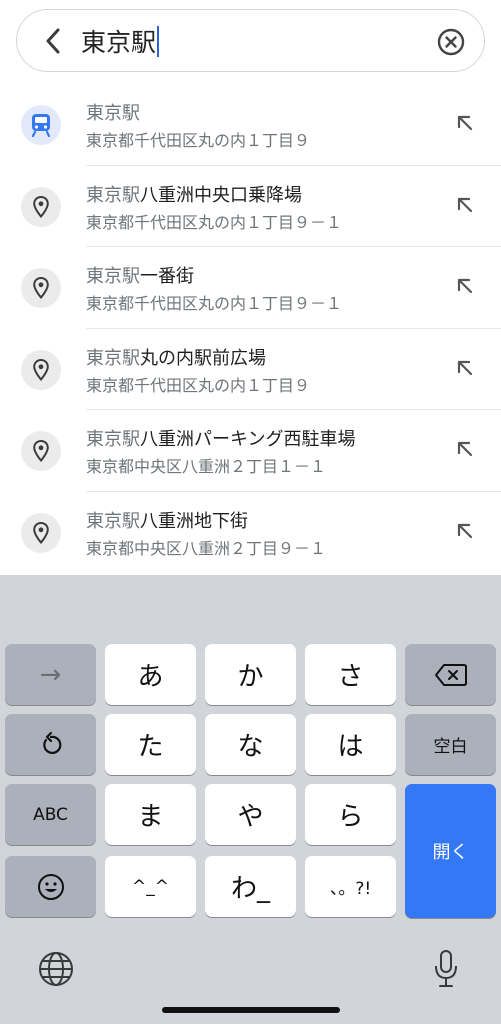 This screenshot has width=501, height=1024. Describe the element at coordinates (251, 1010) in the screenshot. I see `home-indicator` at that location.